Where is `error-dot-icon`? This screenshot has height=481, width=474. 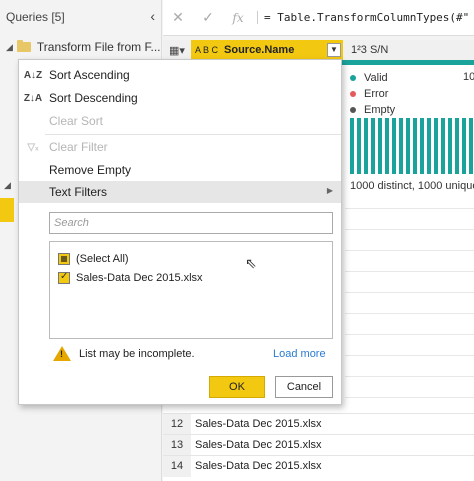 error-dot-icon is located at coordinates (353, 94).